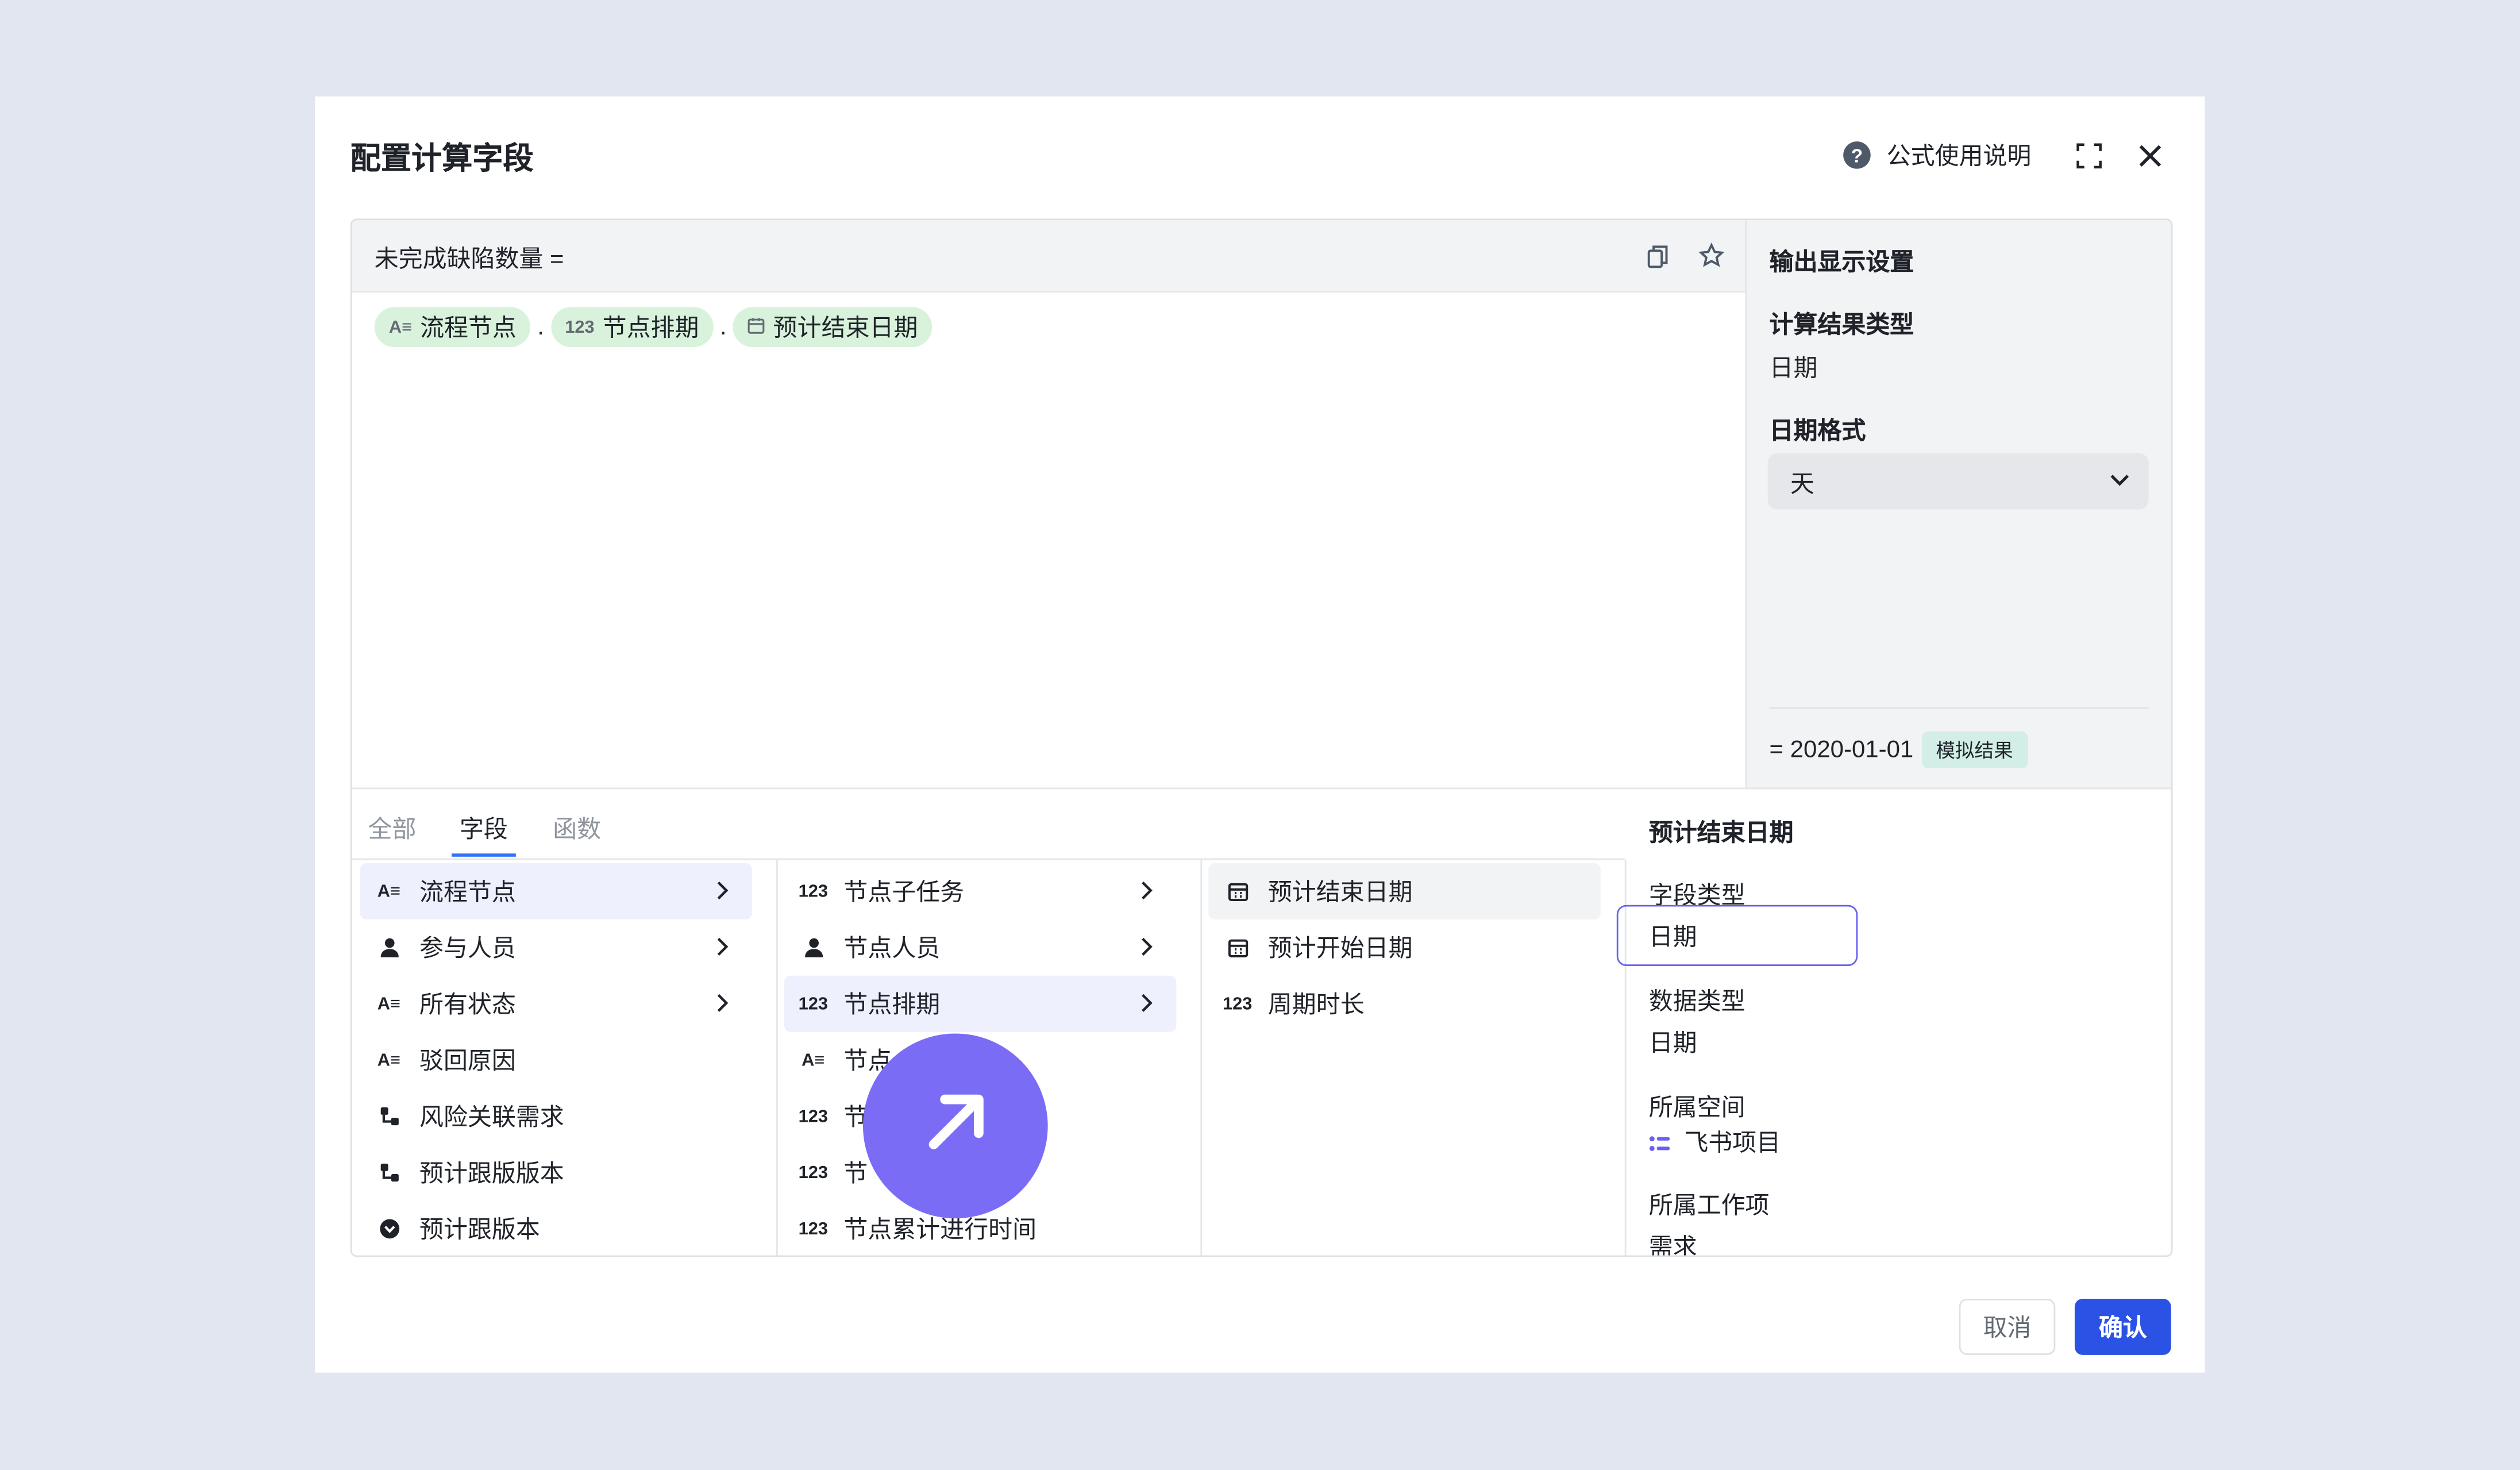  What do you see at coordinates (1340, 893) in the screenshot?
I see `list-item-label: 预计结束日期` at bounding box center [1340, 893].